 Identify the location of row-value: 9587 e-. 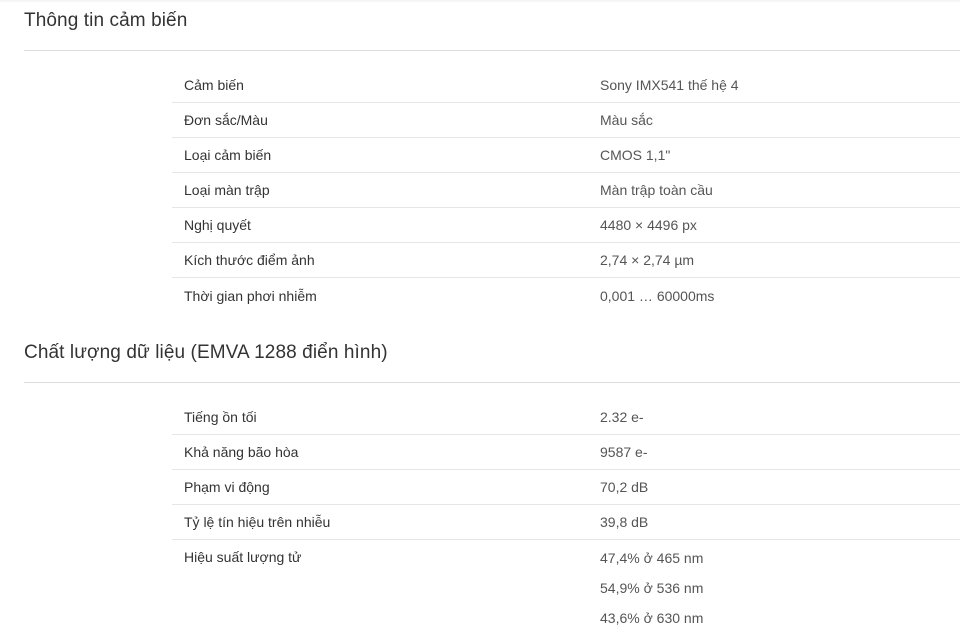
(624, 452).